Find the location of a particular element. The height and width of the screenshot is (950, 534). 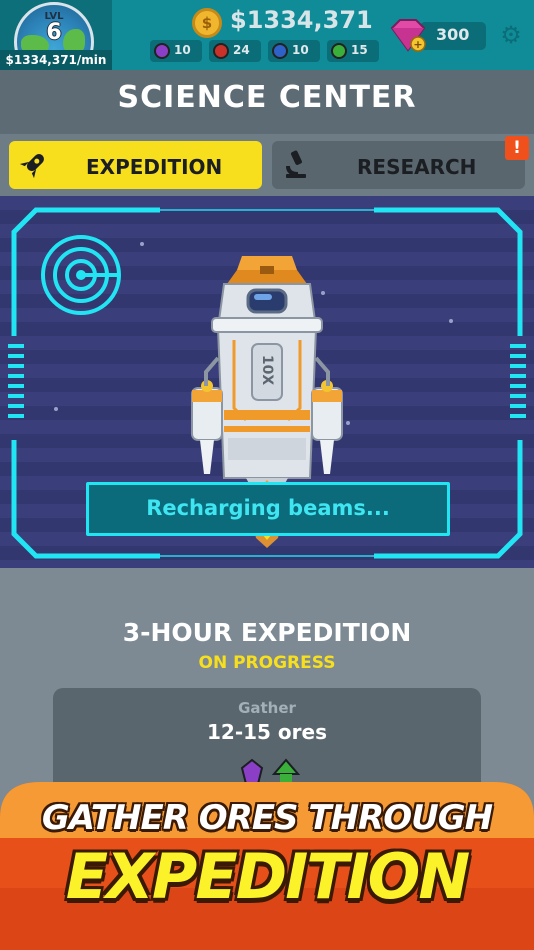

rocket-icon is located at coordinates (31, 166).